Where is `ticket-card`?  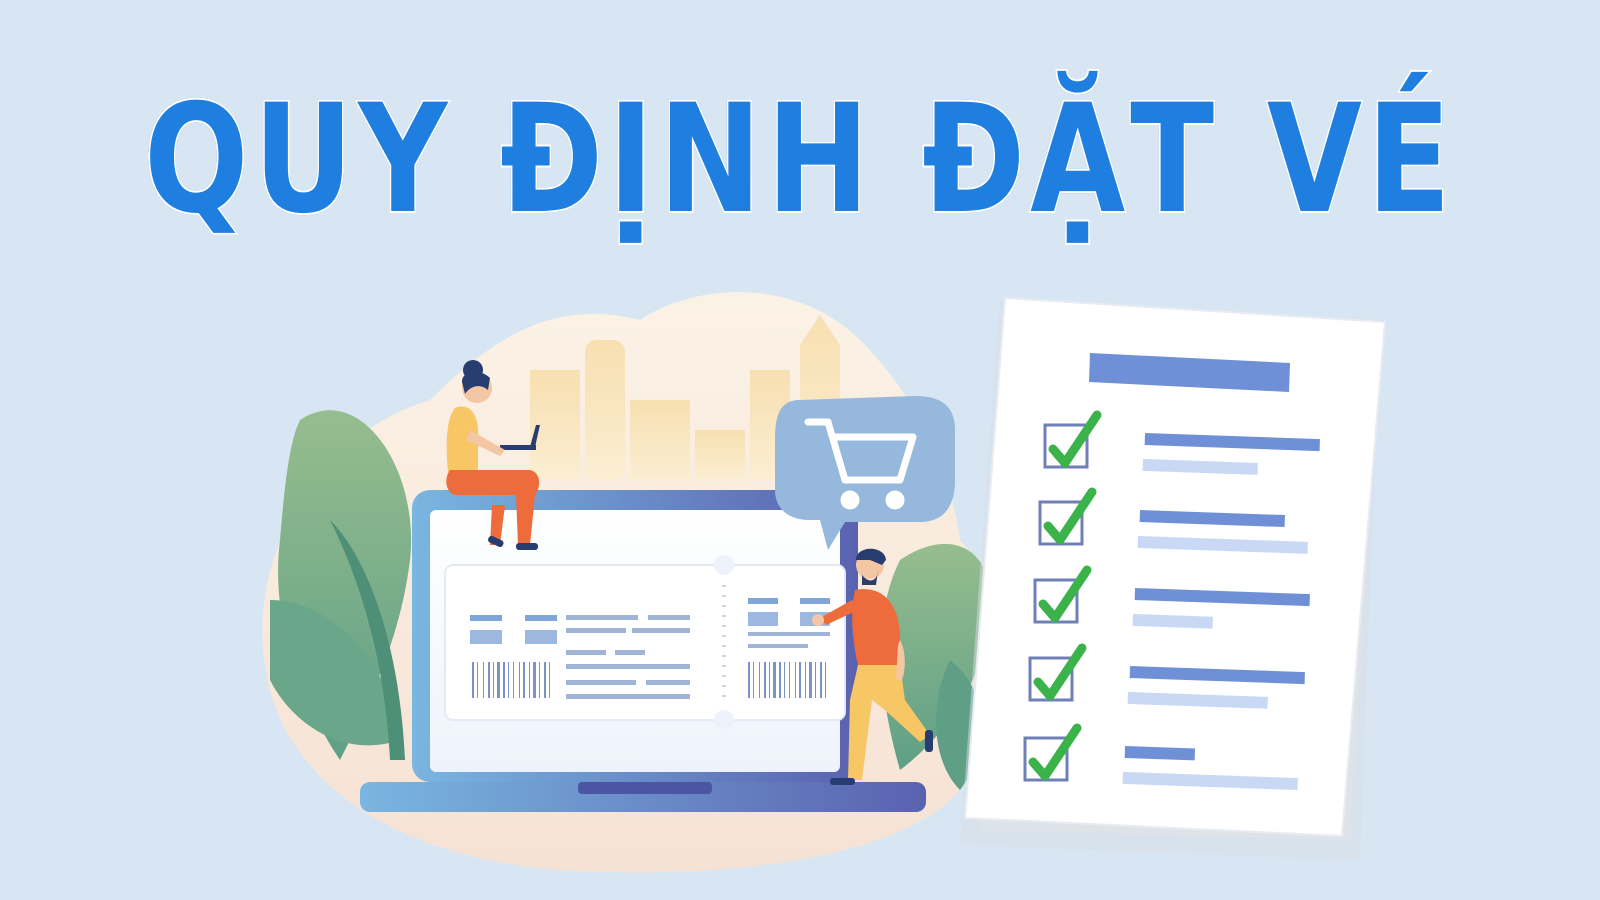 ticket-card is located at coordinates (645, 642).